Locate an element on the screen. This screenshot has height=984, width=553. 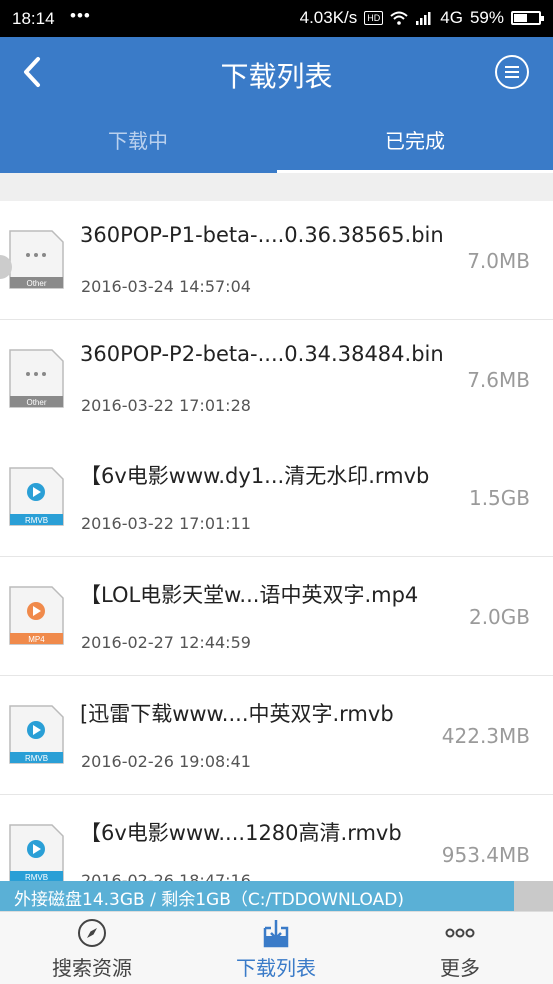
file-date: 2016-02-26 19:08:41 is located at coordinates (166, 761).